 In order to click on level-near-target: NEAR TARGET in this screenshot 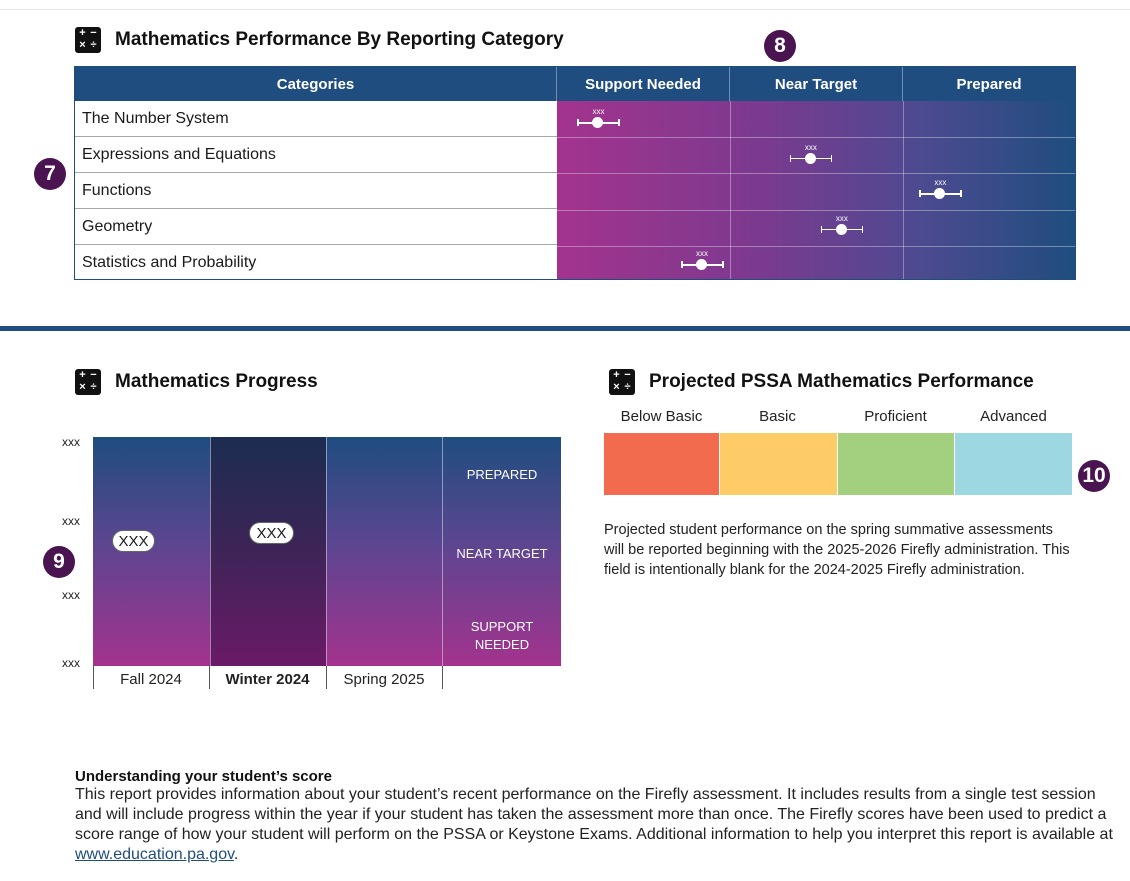, I will do `click(502, 553)`.